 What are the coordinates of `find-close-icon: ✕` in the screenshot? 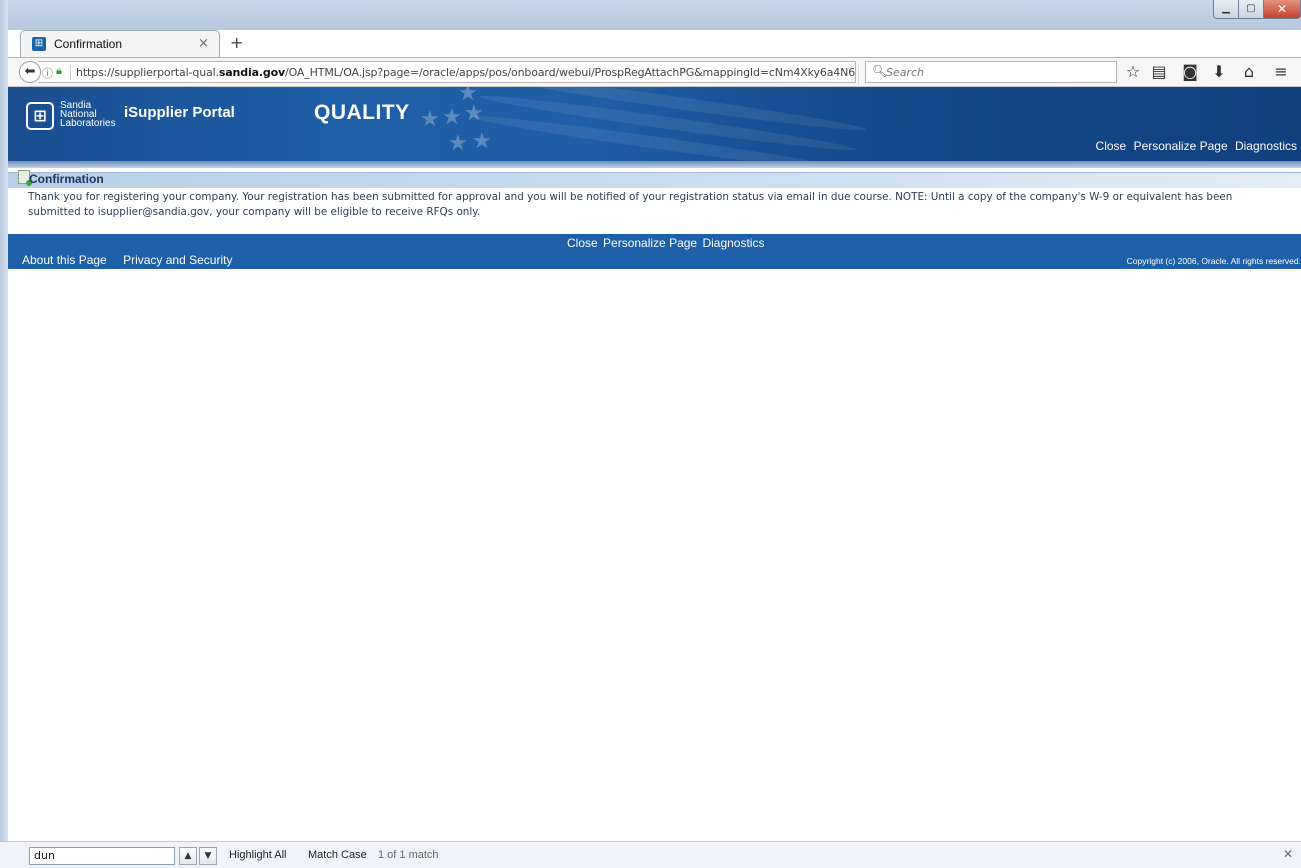 It's located at (1288, 854).